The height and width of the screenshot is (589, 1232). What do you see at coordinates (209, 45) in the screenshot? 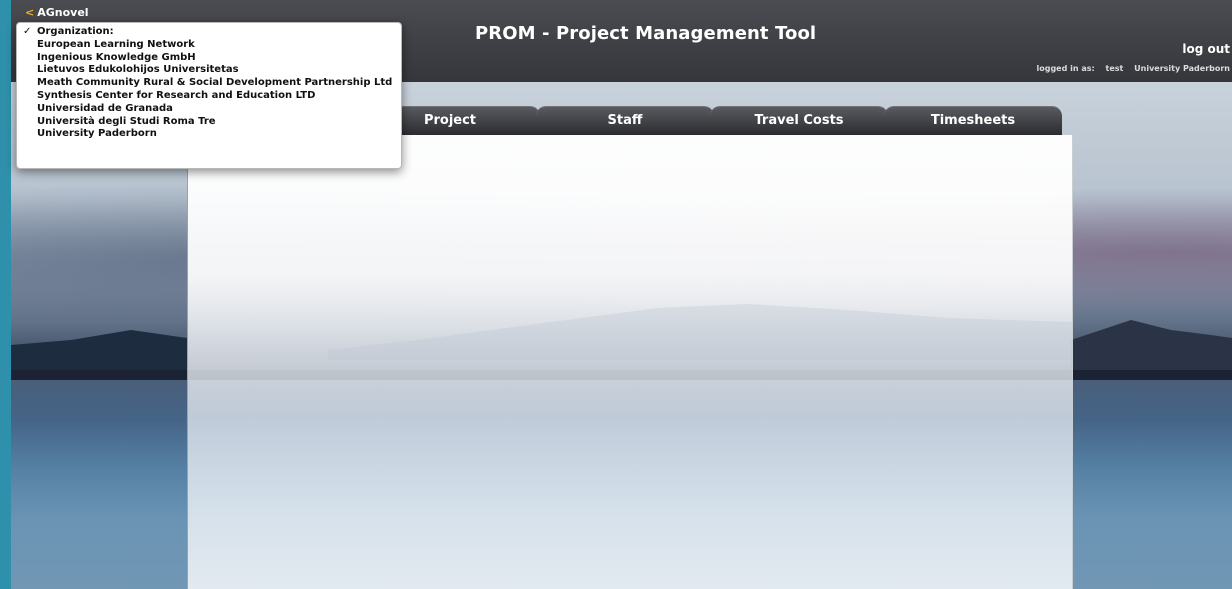
I see `dropdown-item-european-learning-network: European Learning Network` at bounding box center [209, 45].